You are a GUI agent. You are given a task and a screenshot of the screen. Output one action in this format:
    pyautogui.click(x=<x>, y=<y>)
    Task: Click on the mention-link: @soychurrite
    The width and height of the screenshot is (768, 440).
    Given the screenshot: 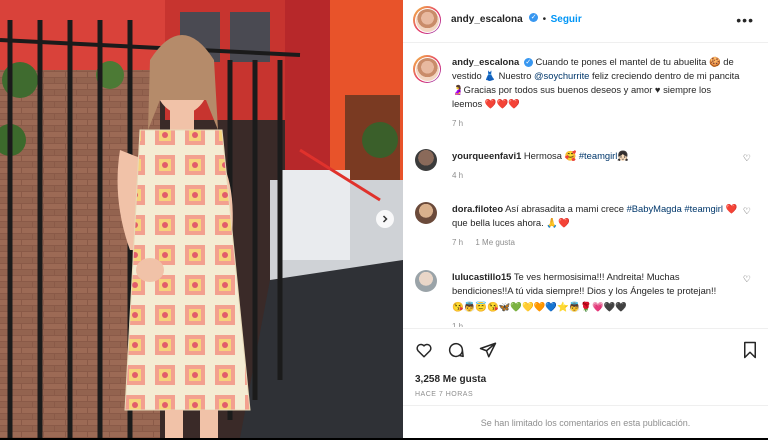 What is the action you would take?
    pyautogui.click(x=561, y=75)
    